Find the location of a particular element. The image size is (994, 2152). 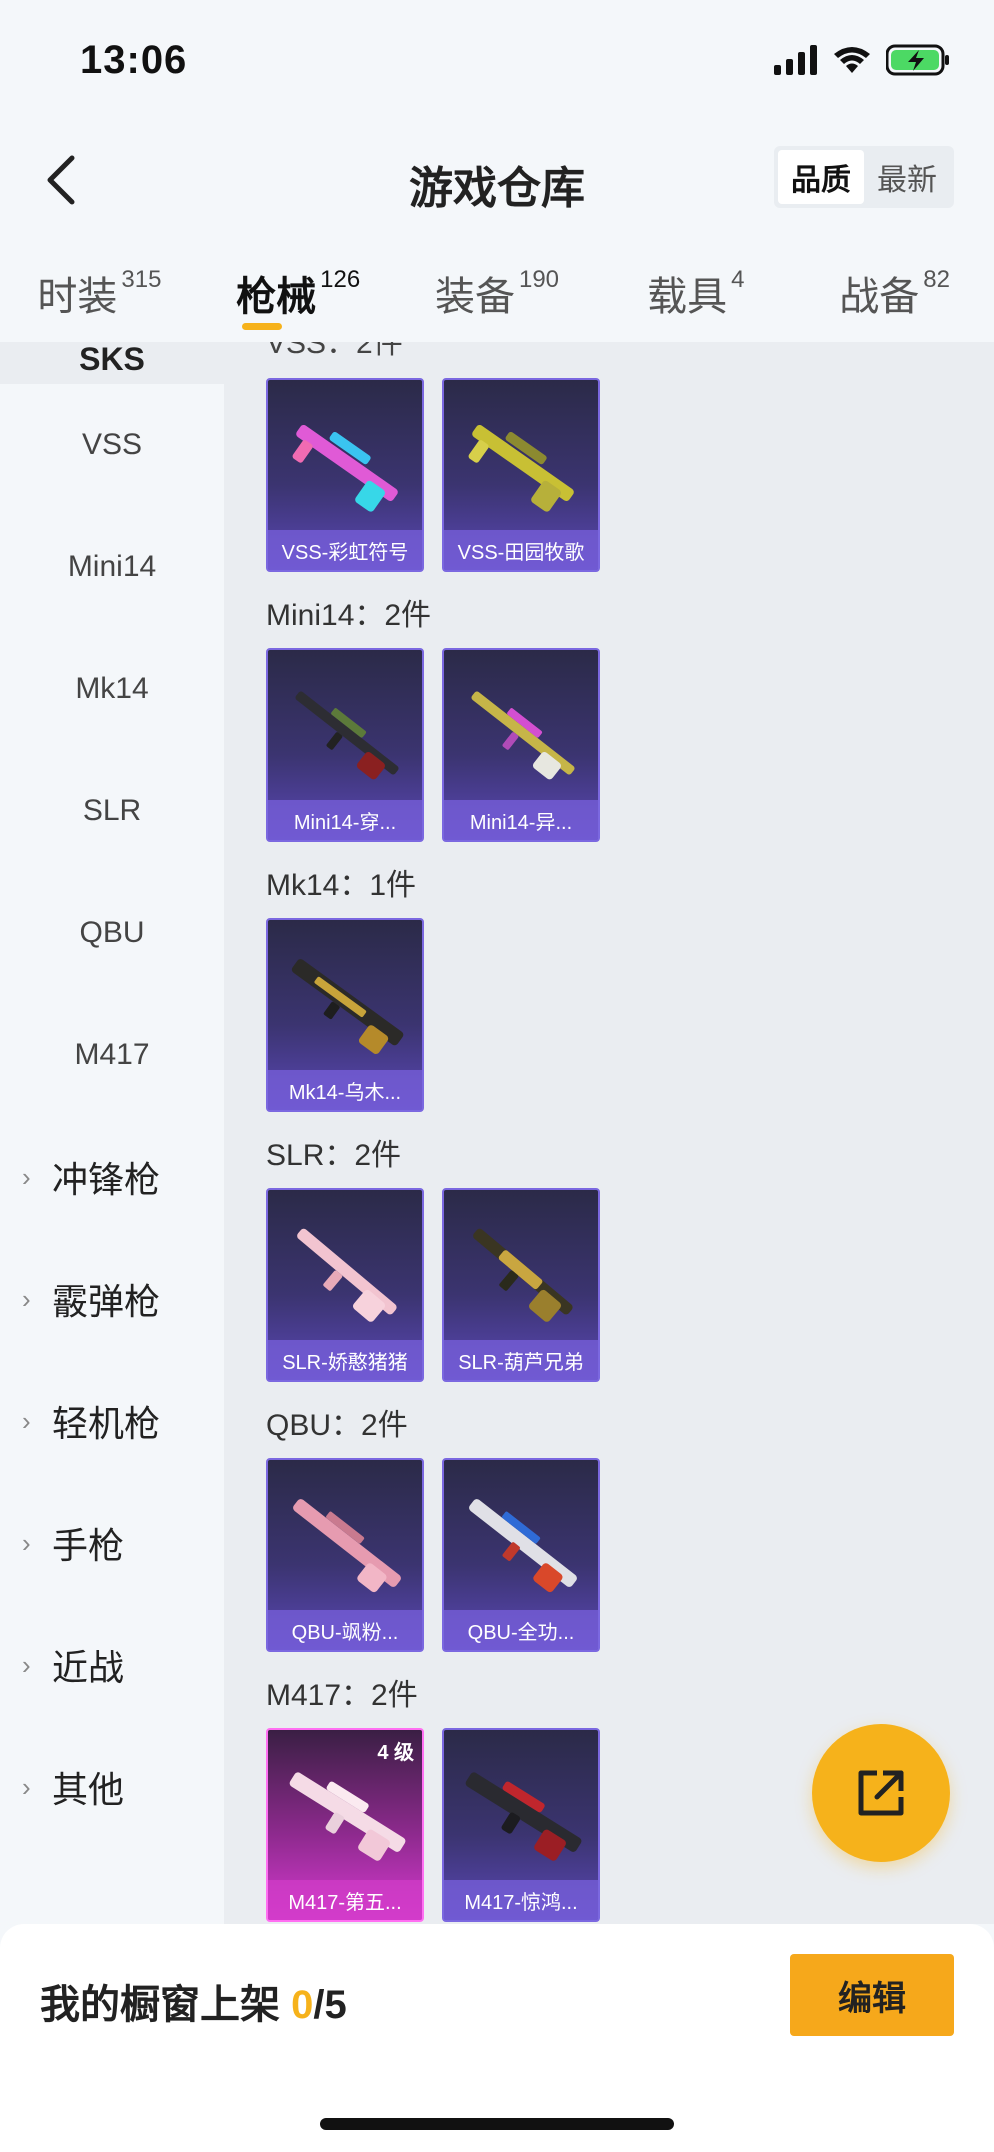

sidebar-category-melee: › 近战 is located at coordinates (112, 1665).